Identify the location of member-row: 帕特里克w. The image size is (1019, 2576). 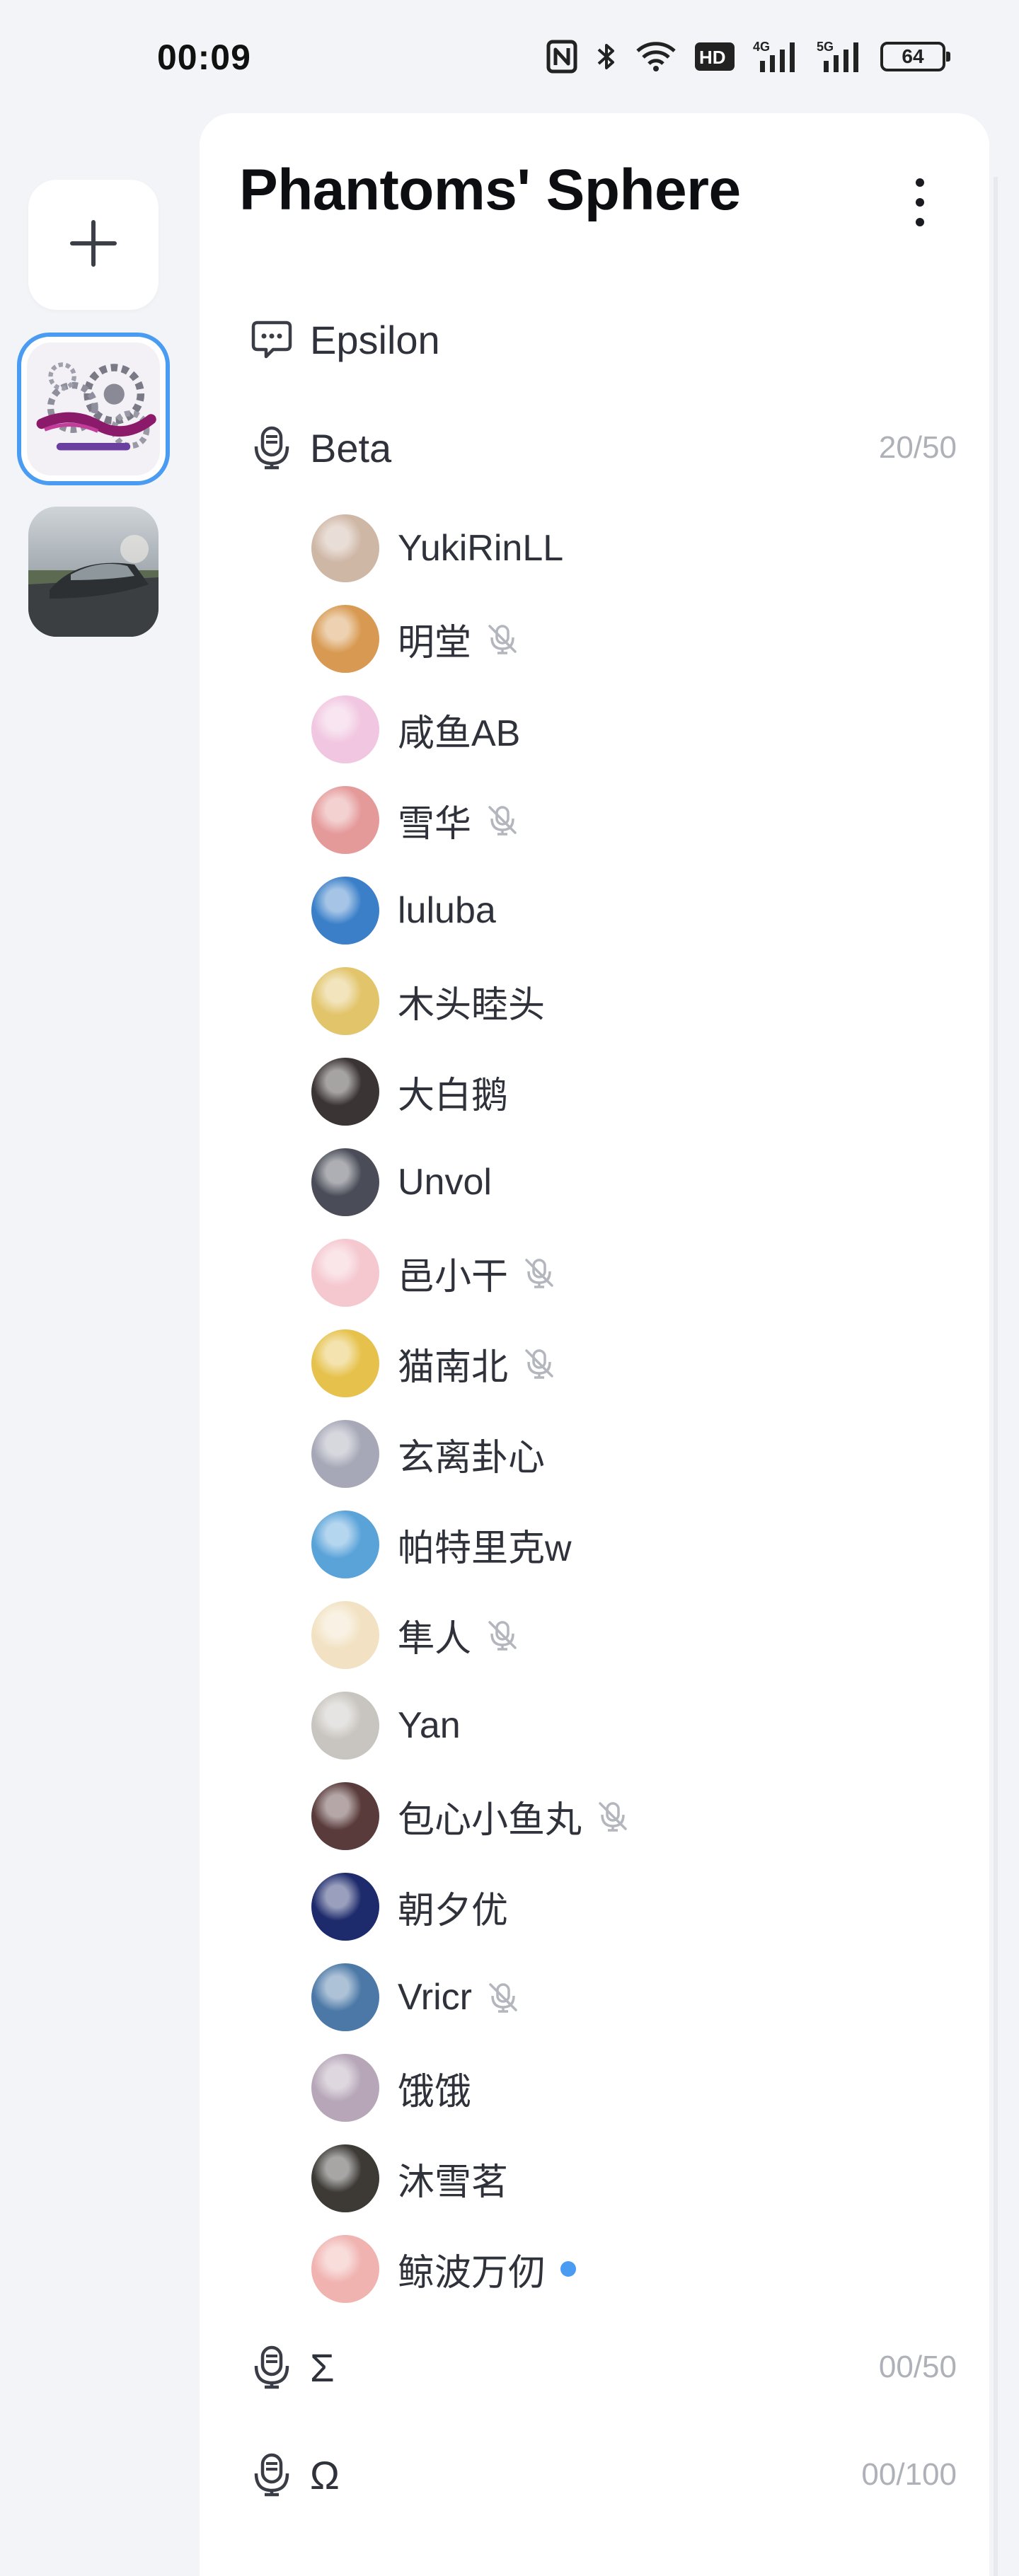
(442, 1544).